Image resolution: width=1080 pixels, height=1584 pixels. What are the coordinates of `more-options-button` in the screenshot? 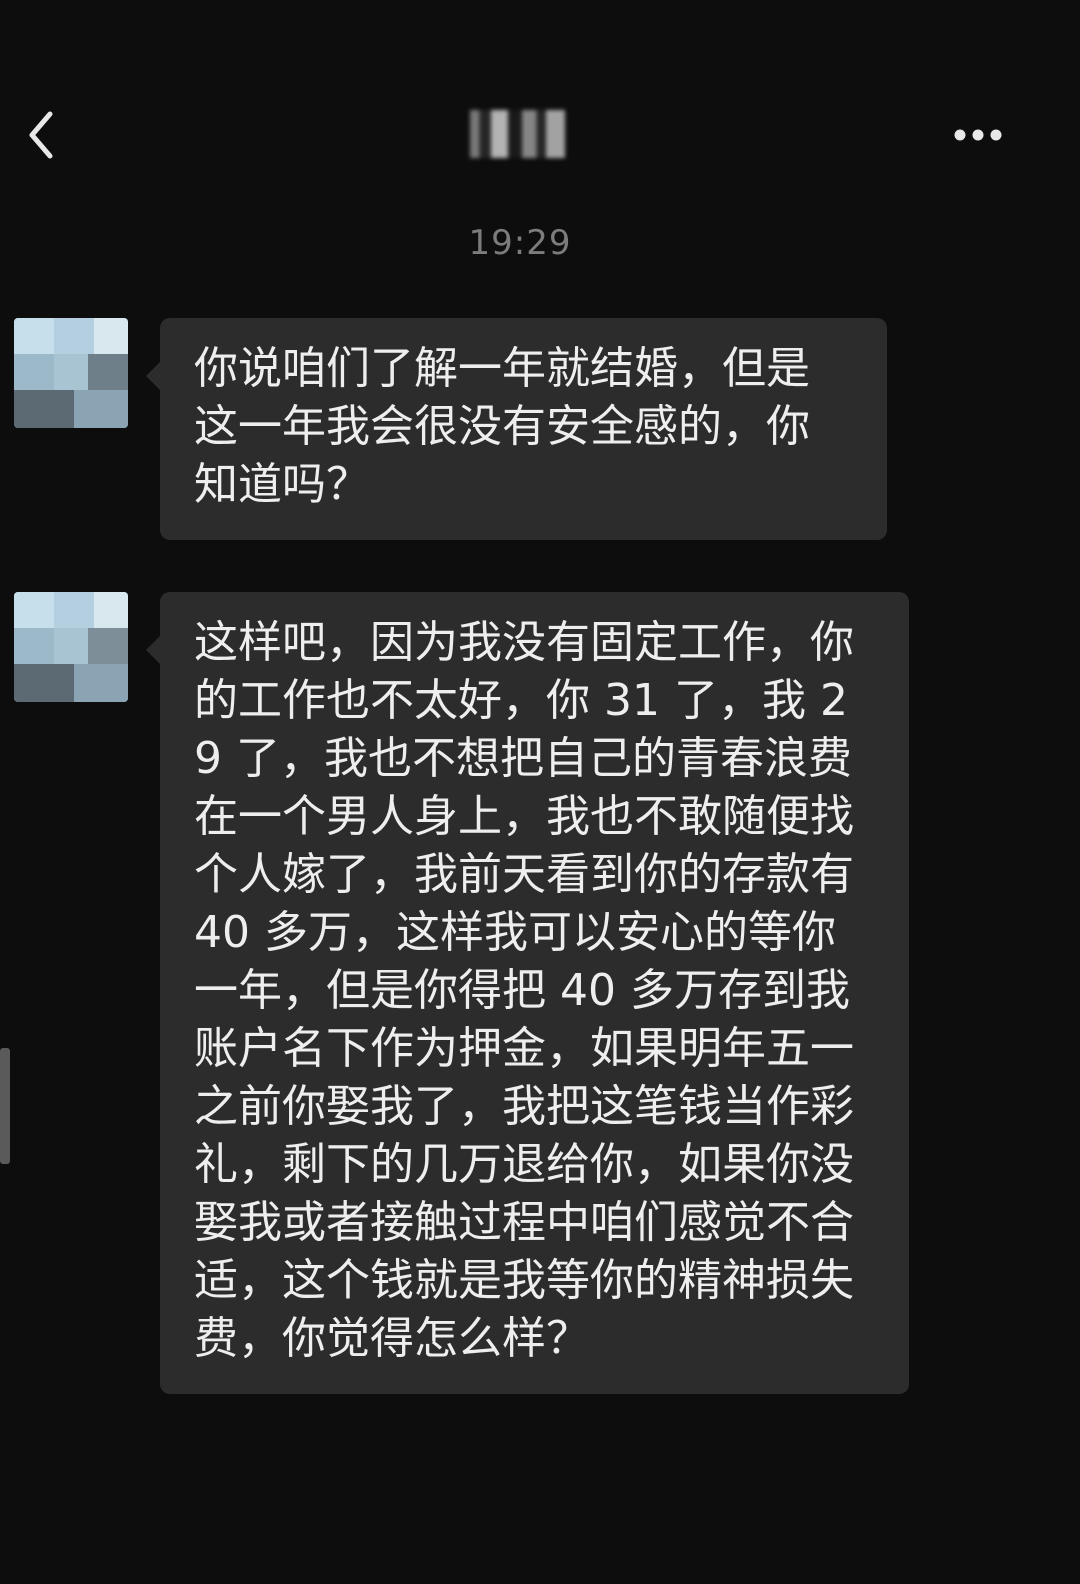 It's located at (985, 135).